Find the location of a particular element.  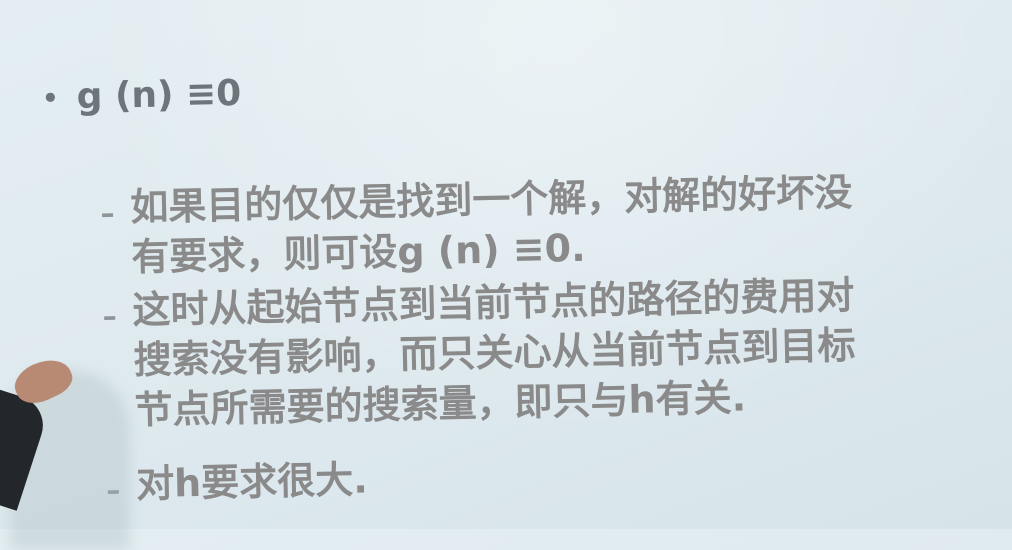

bullet-item: • g (n) ≡0 is located at coordinates (142, 95).